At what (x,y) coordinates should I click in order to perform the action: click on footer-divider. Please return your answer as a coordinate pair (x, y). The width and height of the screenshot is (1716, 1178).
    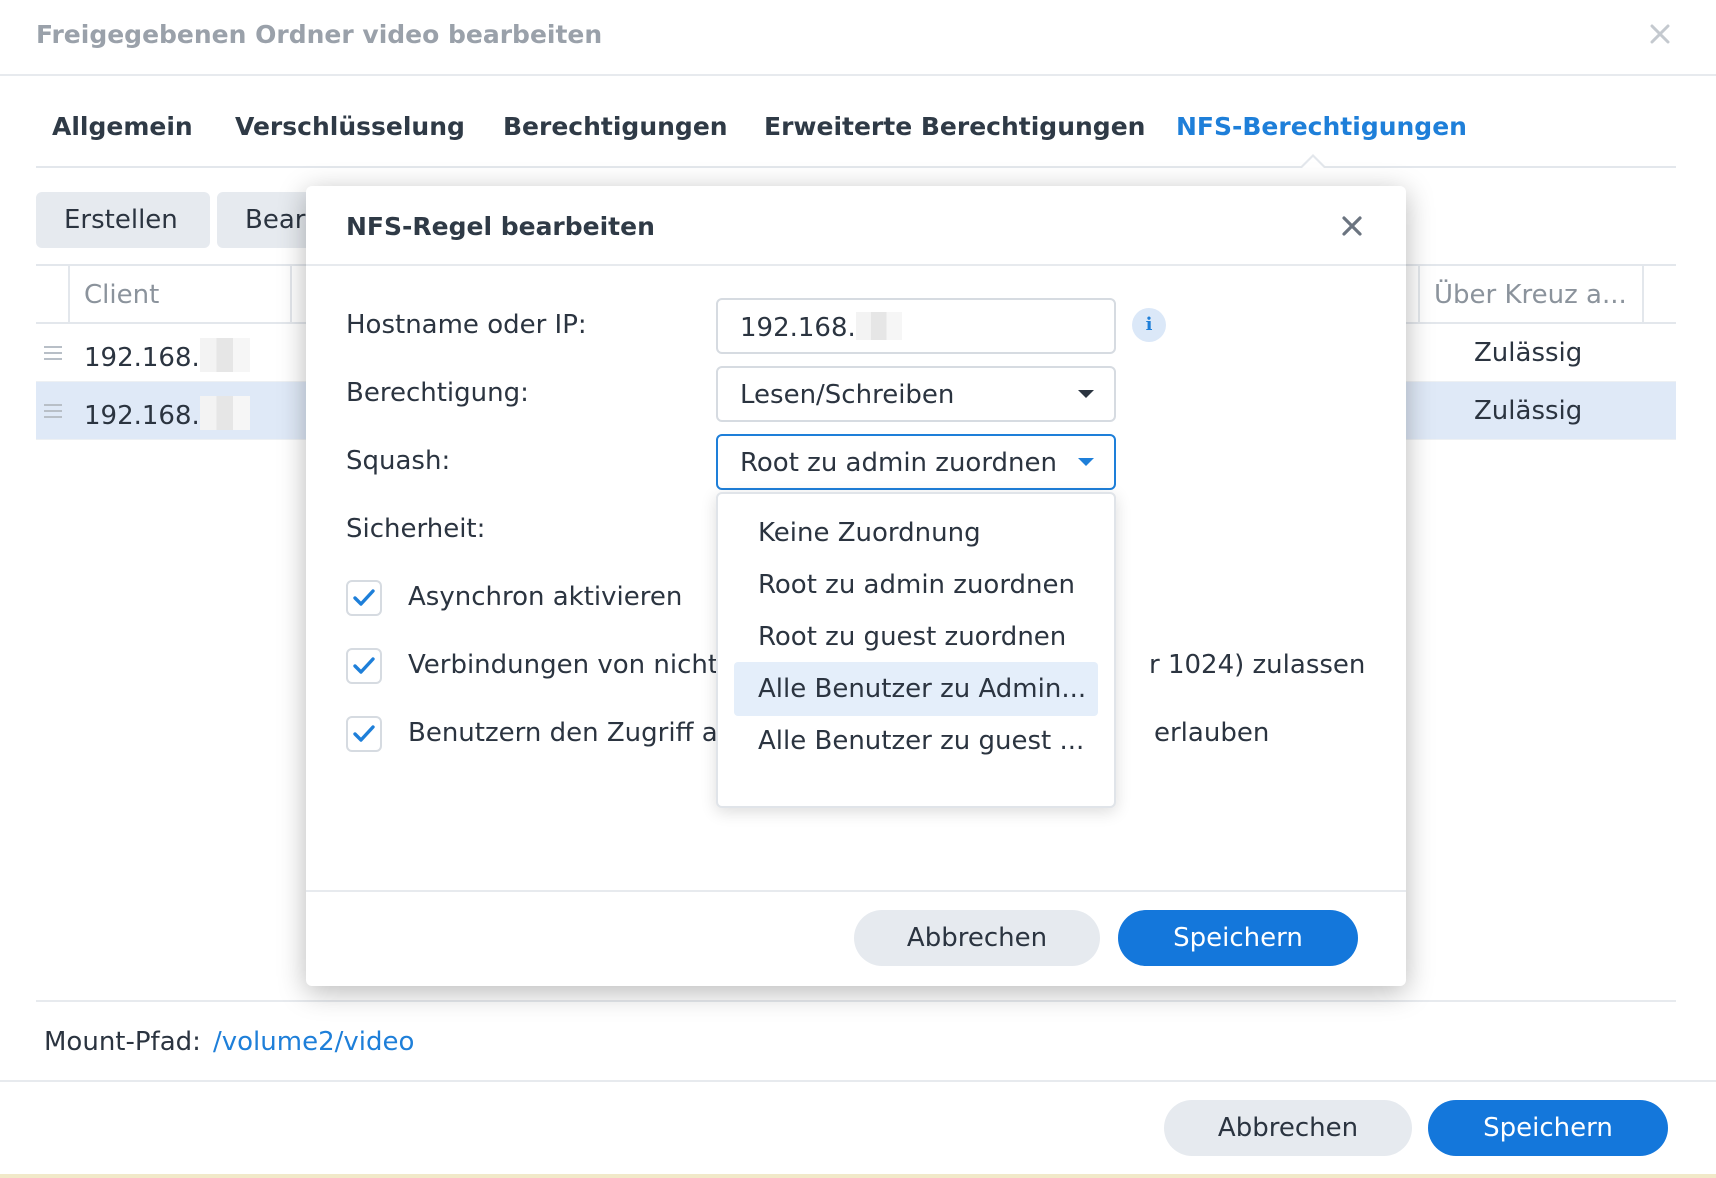
    Looking at the image, I should click on (858, 1081).